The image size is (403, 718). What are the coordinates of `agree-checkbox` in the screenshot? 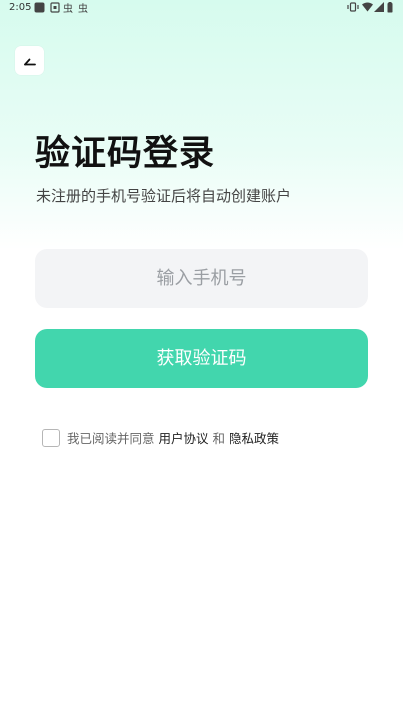 It's located at (51, 438).